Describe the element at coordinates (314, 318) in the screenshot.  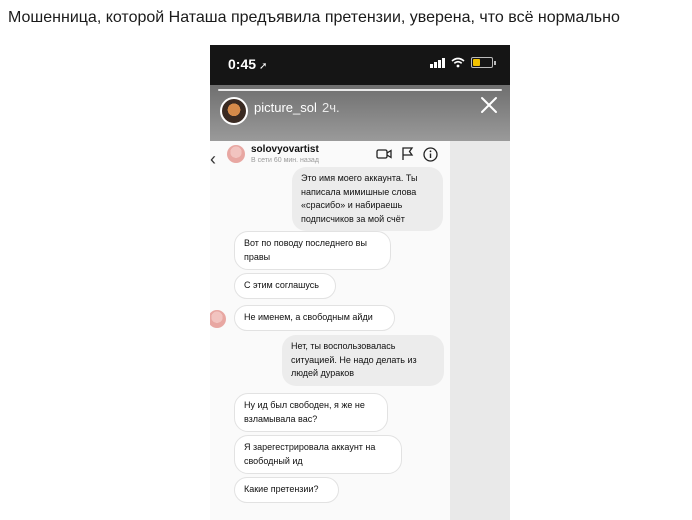
I see `message-bubble: Не именем, а свободным айди` at that location.